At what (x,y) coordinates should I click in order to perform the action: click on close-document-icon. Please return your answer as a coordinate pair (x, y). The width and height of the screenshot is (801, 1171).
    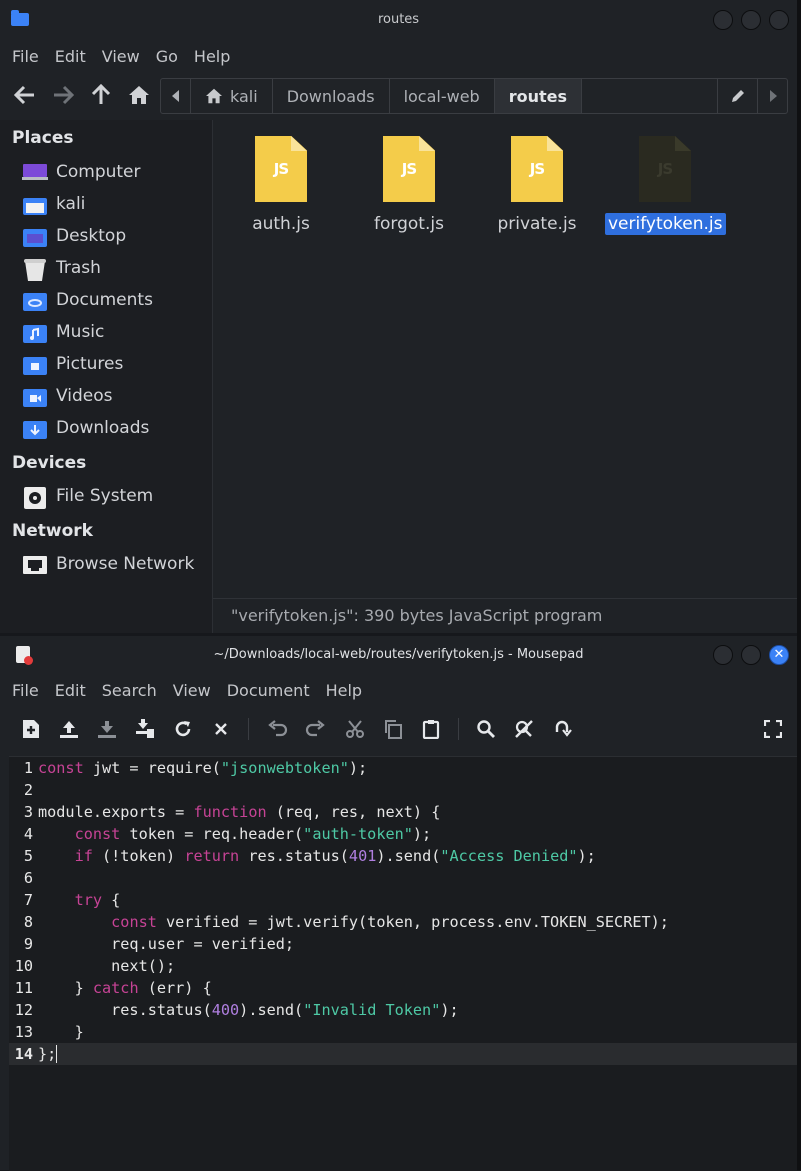
    Looking at the image, I should click on (221, 729).